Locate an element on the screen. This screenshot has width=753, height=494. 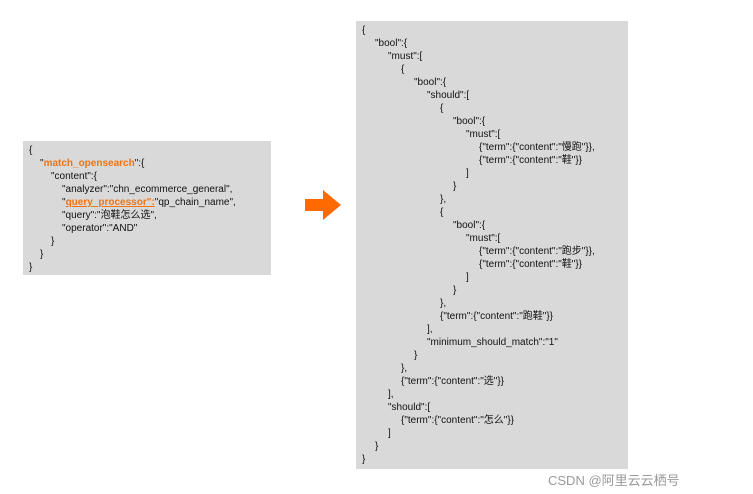
code-line: {"term":{"content":"怎么"}} is located at coordinates (458, 420).